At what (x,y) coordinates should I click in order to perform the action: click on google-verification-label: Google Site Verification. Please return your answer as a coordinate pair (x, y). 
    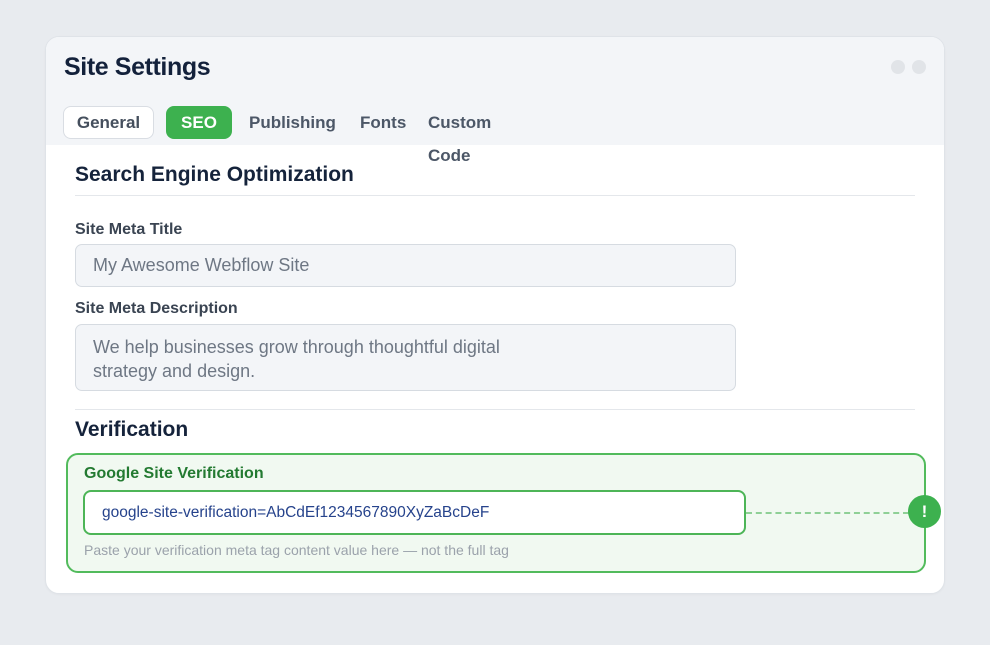
    Looking at the image, I should click on (174, 473).